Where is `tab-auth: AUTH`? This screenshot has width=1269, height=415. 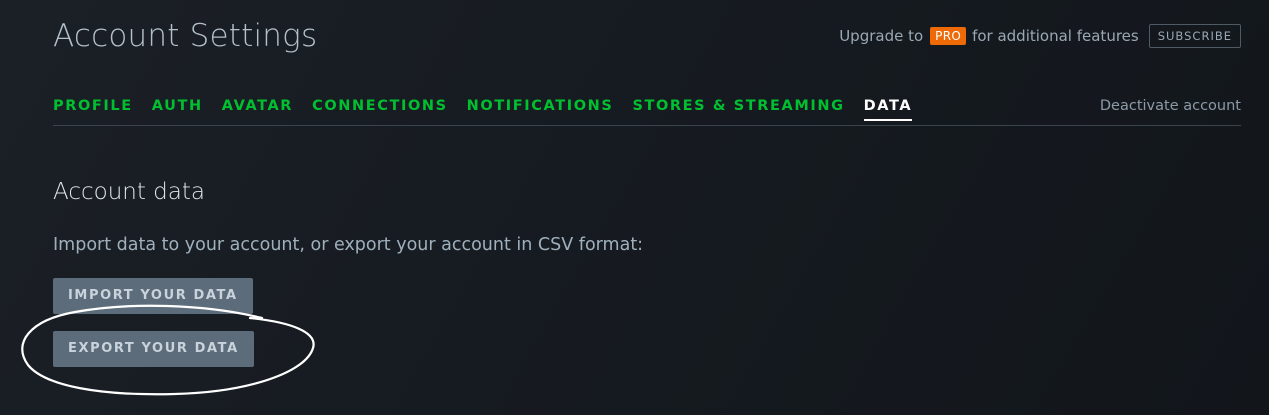 tab-auth: AUTH is located at coordinates (177, 108).